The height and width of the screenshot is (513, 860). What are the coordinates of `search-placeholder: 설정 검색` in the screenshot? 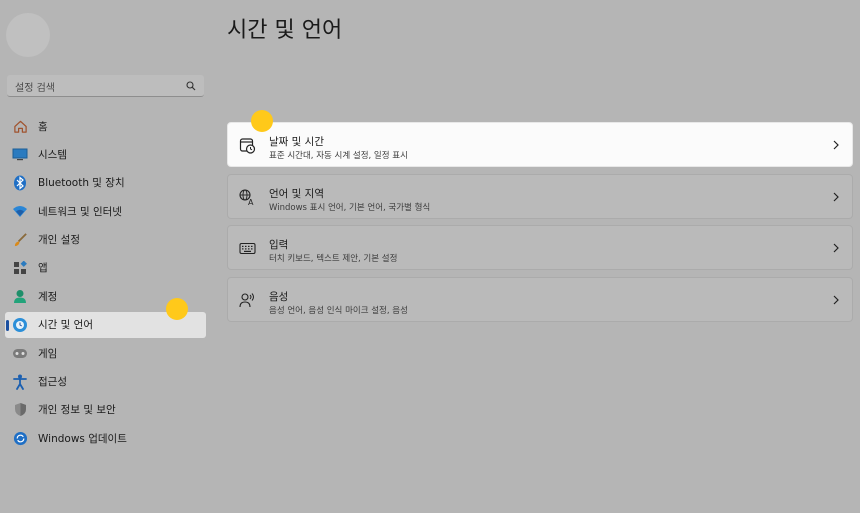 It's located at (35, 88).